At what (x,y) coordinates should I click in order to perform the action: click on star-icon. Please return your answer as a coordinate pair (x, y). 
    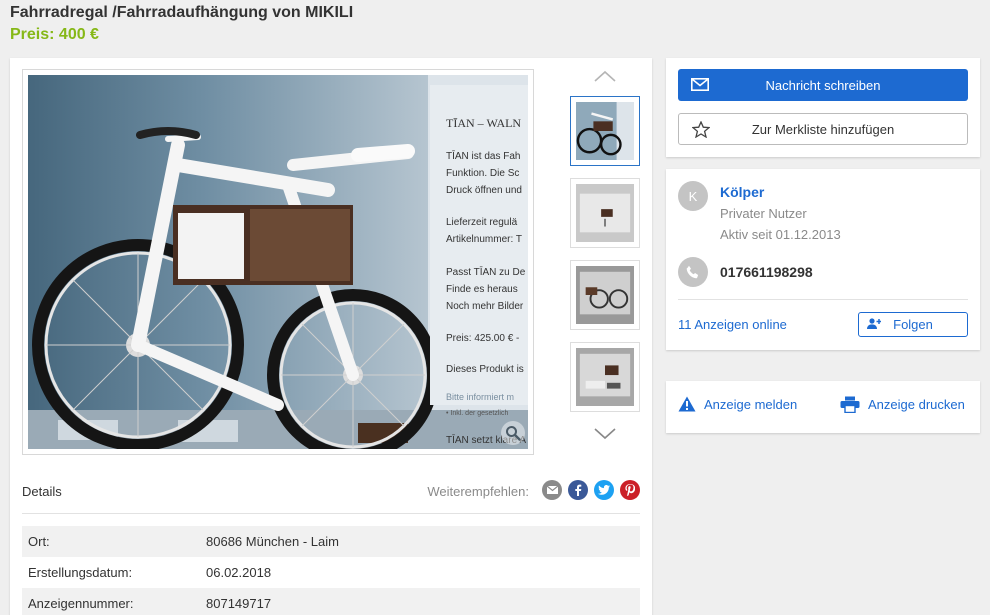
    Looking at the image, I should click on (701, 129).